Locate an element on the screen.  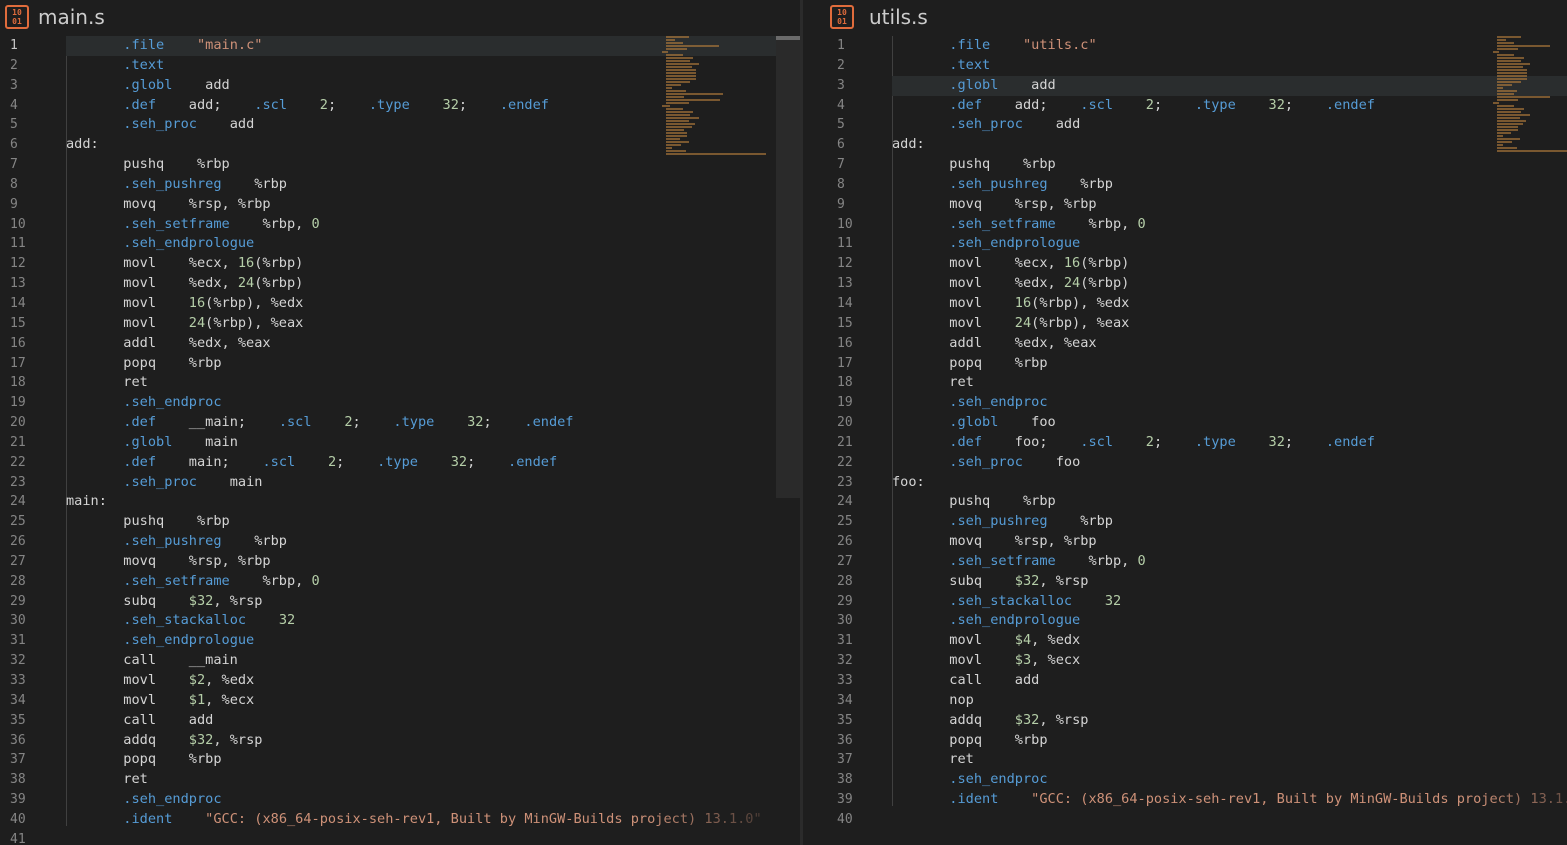
code-line: .seh_proc add is located at coordinates (1229, 125).